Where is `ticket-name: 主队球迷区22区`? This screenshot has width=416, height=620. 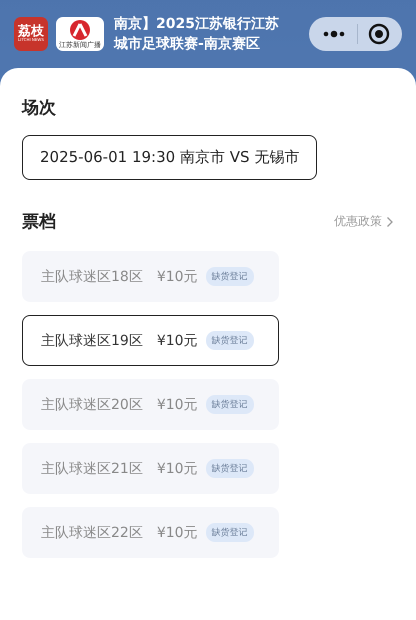 ticket-name: 主队球迷区22区 is located at coordinates (92, 533).